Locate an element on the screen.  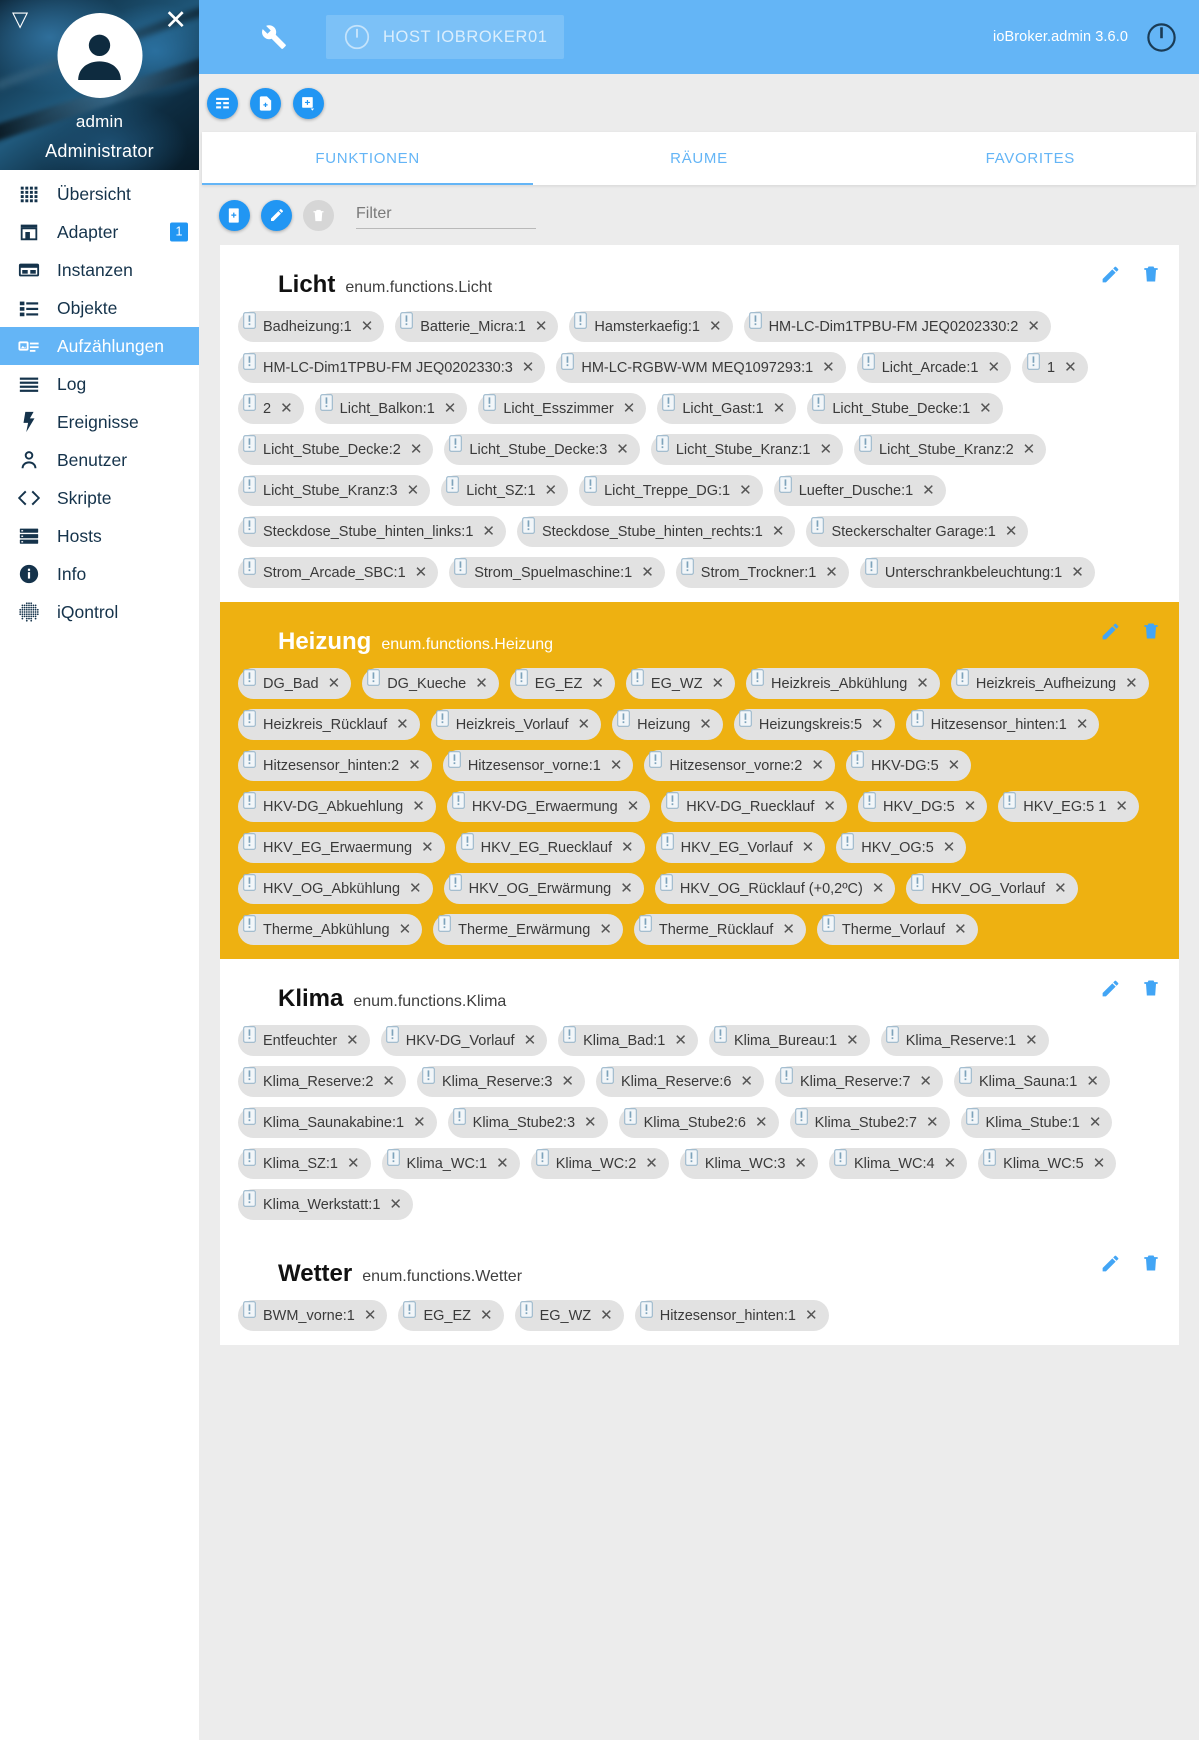
member-chip: Klima_Reserve:6 ✕ is located at coordinates (680, 1081).